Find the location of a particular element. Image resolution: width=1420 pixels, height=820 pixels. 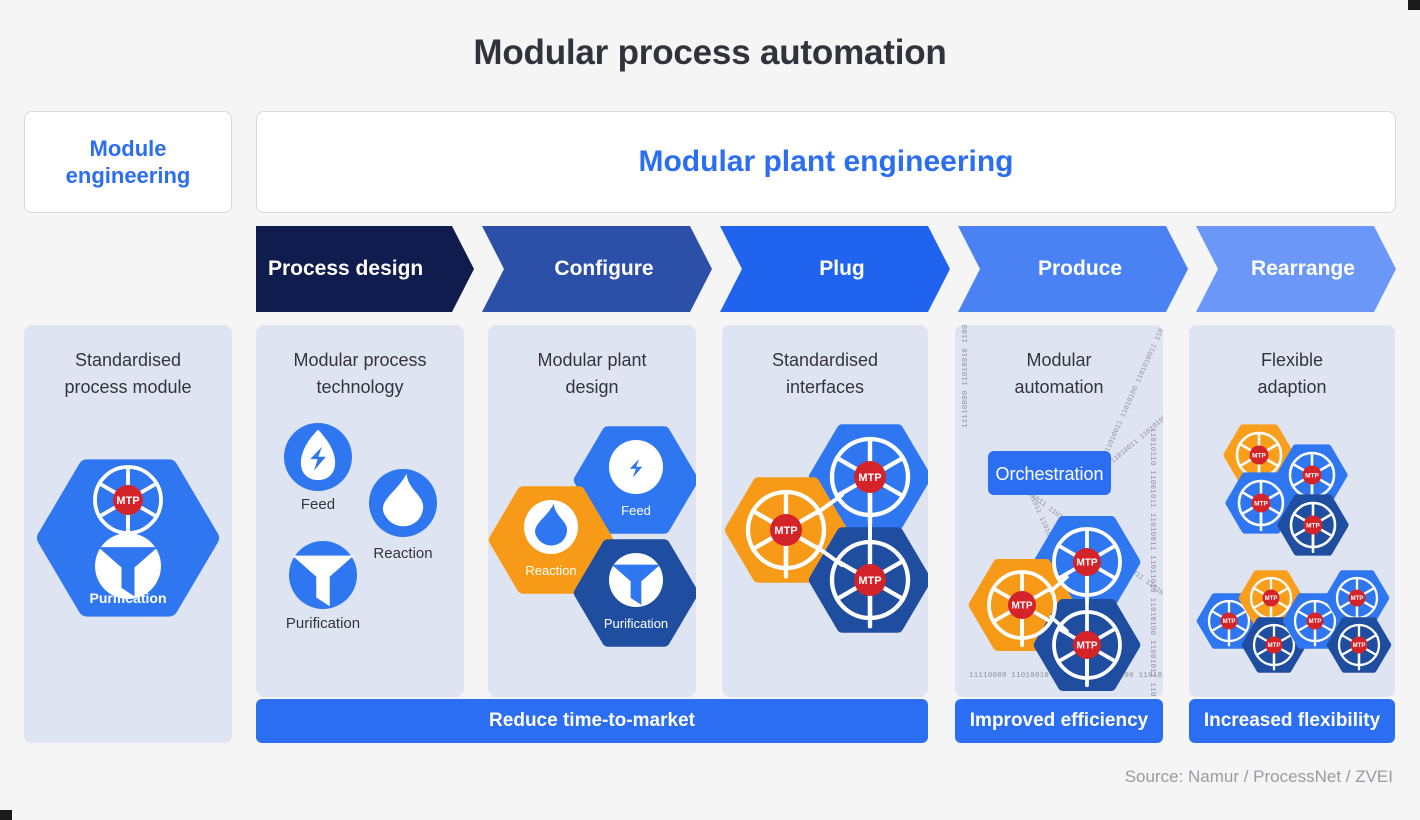

phase-chevron-process-design: Process design is located at coordinates (365, 269).